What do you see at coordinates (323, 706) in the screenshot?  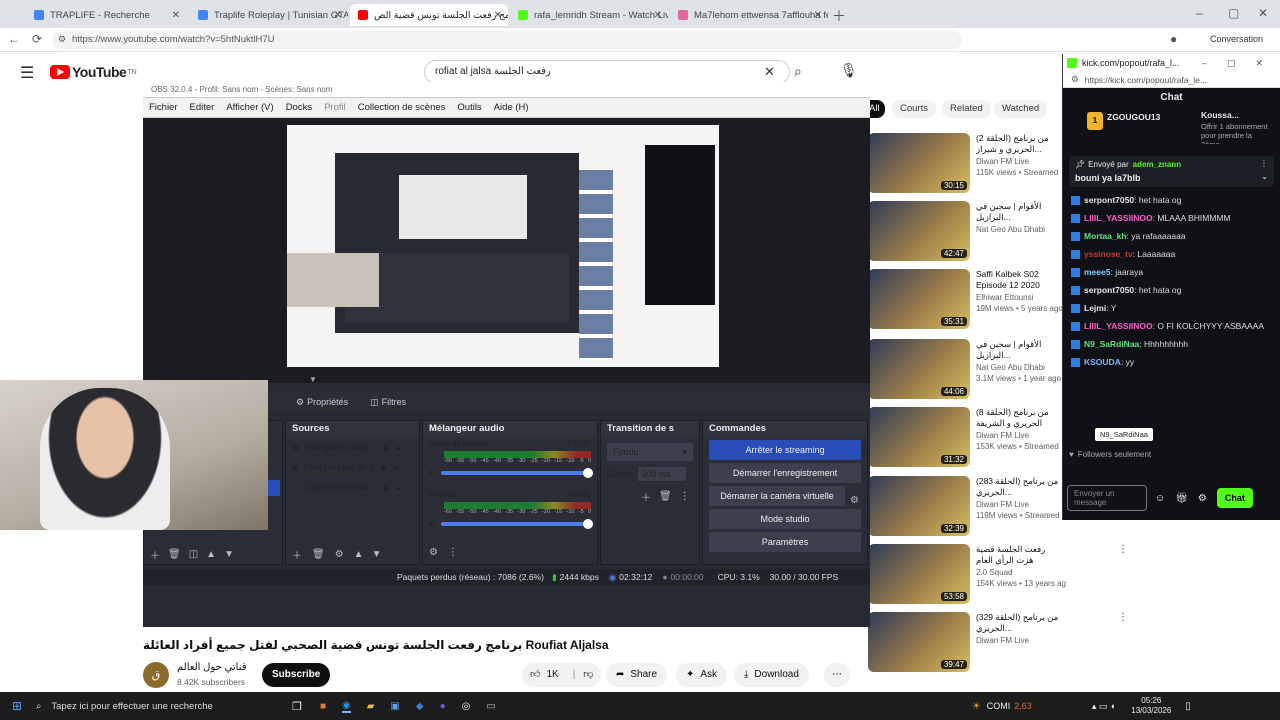 I see `app-icon: ■` at bounding box center [323, 706].